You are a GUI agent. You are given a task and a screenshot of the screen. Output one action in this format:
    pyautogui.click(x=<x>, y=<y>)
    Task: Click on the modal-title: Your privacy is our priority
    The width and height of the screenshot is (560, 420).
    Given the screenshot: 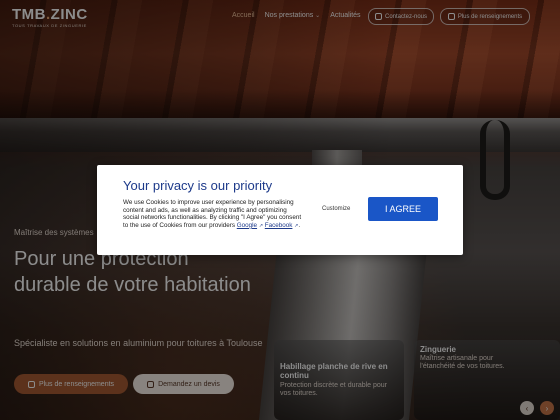 What is the action you would take?
    pyautogui.click(x=198, y=185)
    